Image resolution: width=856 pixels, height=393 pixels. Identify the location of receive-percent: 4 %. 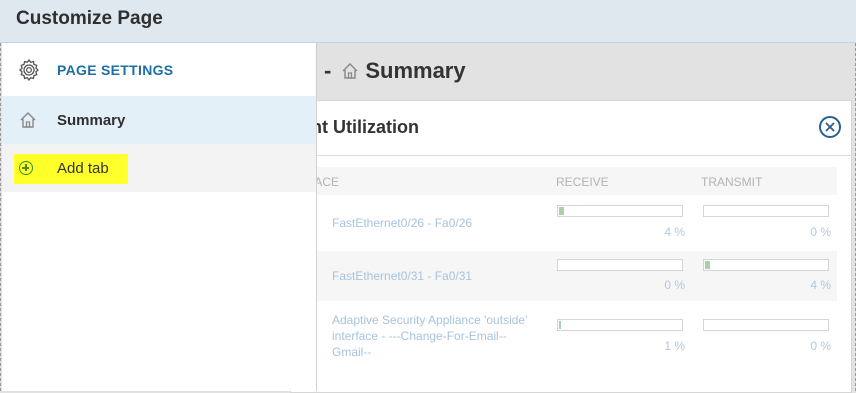
(674, 232).